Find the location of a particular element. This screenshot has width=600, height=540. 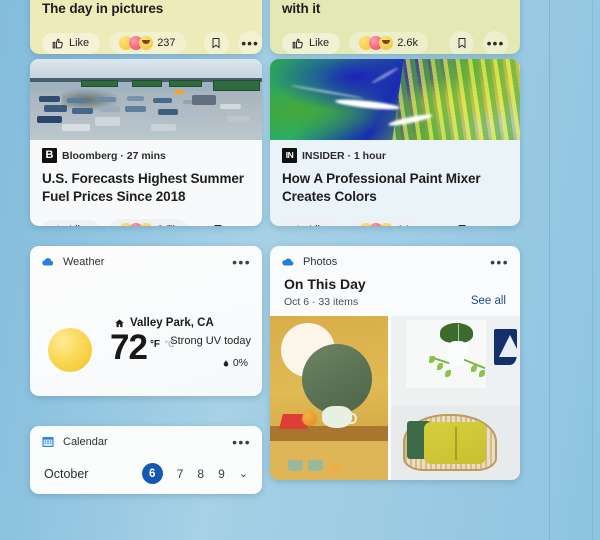

weather-uv-note: Strong UV today is located at coordinates (210, 341).